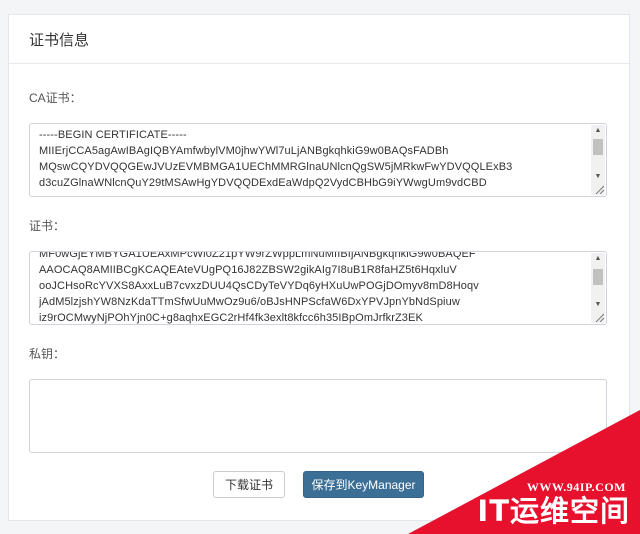 The width and height of the screenshot is (640, 534). I want to click on private-key-label: 私钥：, so click(47, 354).